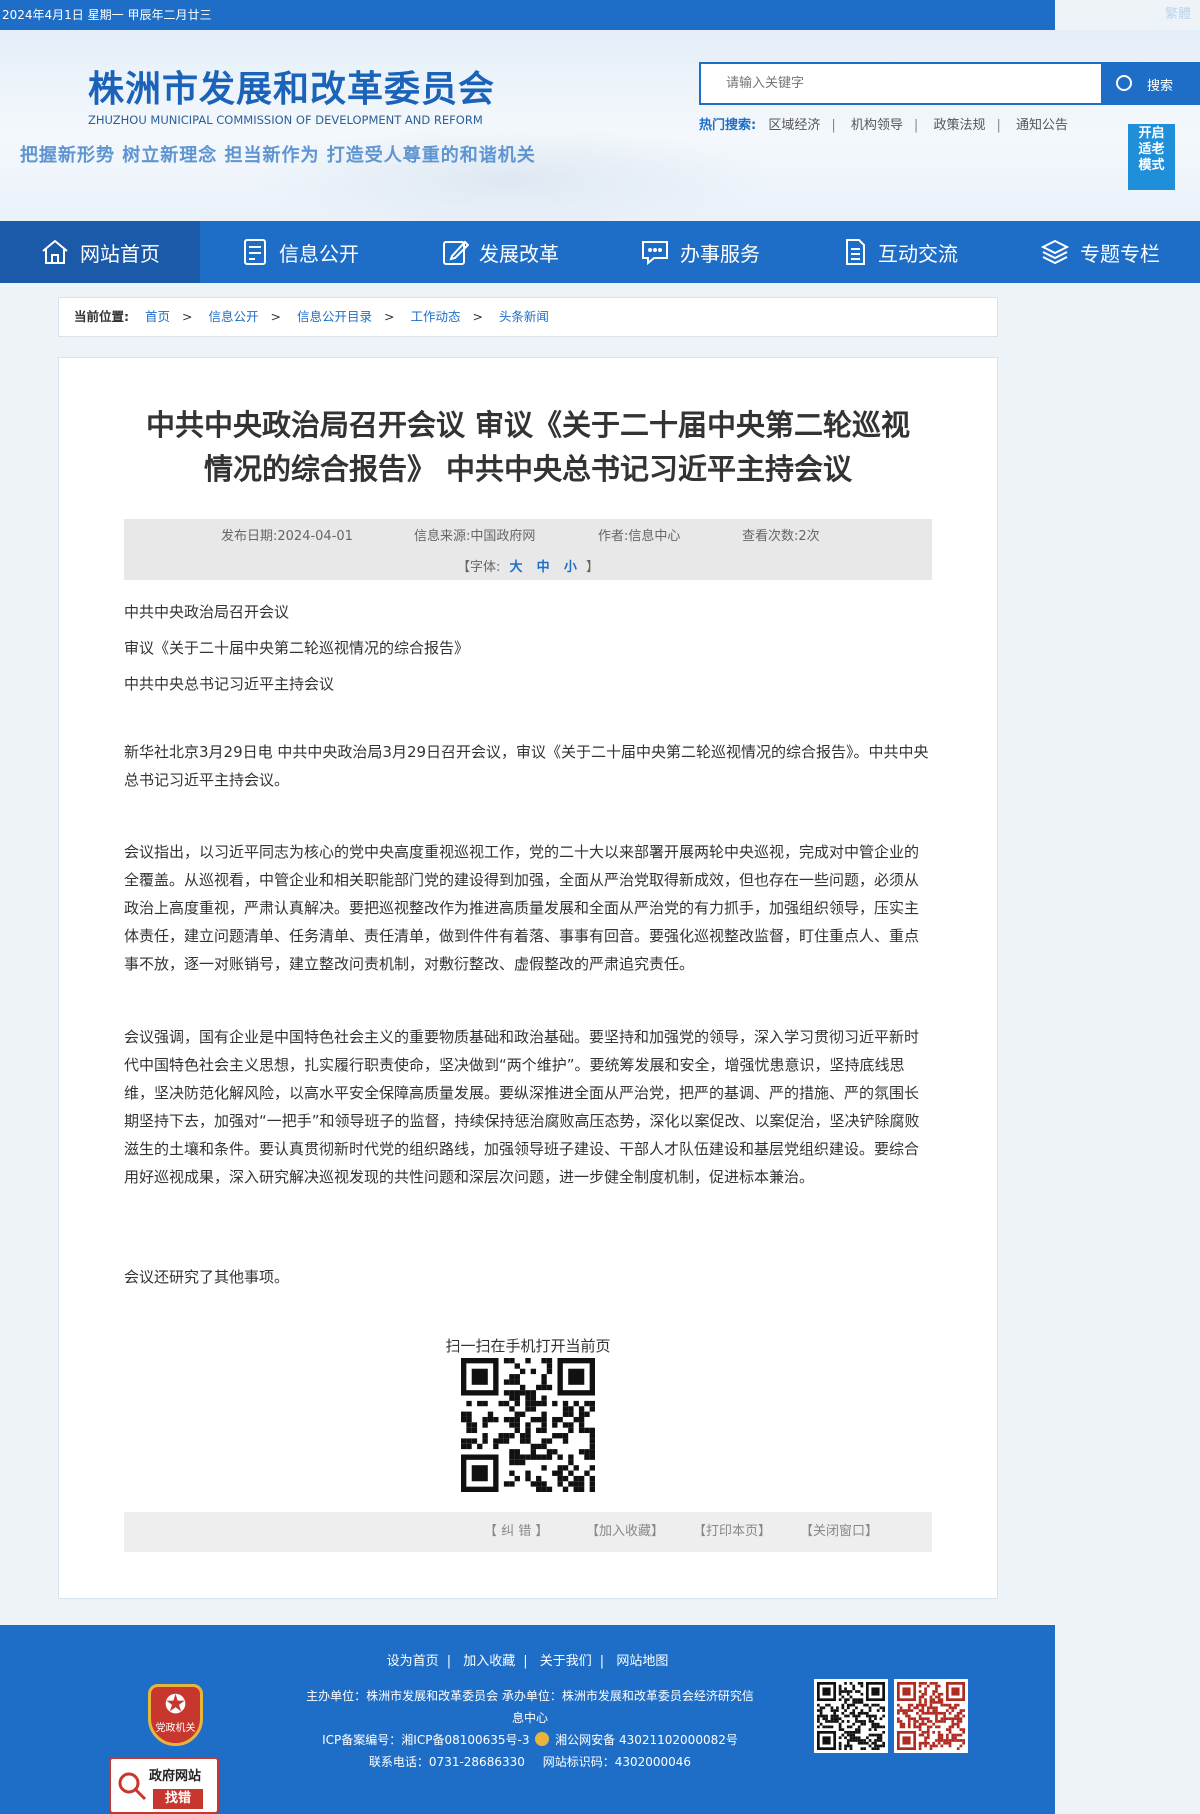 This screenshot has width=1200, height=1814. I want to click on emblem-icon: ✪, so click(175, 1705).